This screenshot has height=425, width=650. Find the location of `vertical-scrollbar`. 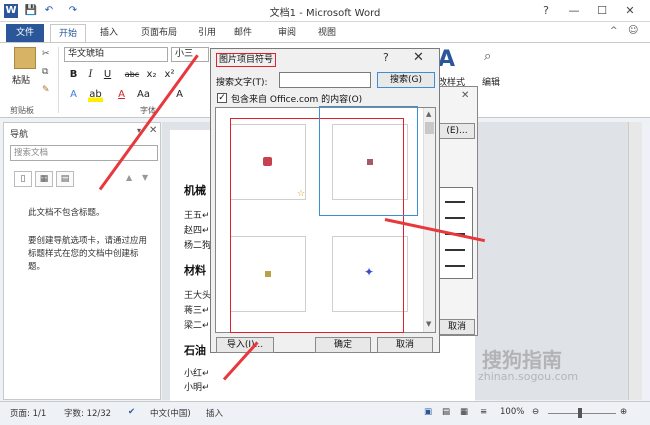

vertical-scrollbar is located at coordinates (635, 261).